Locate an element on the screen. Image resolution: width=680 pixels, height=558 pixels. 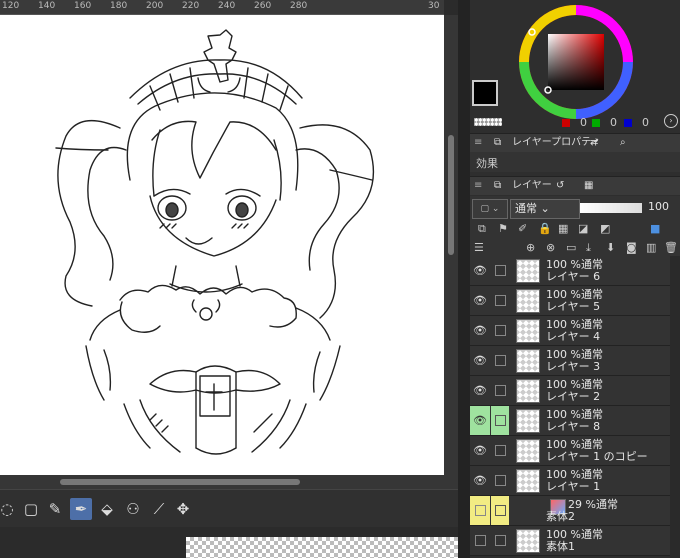
layer-property-icon: ⧉ is located at coordinates (498, 142).